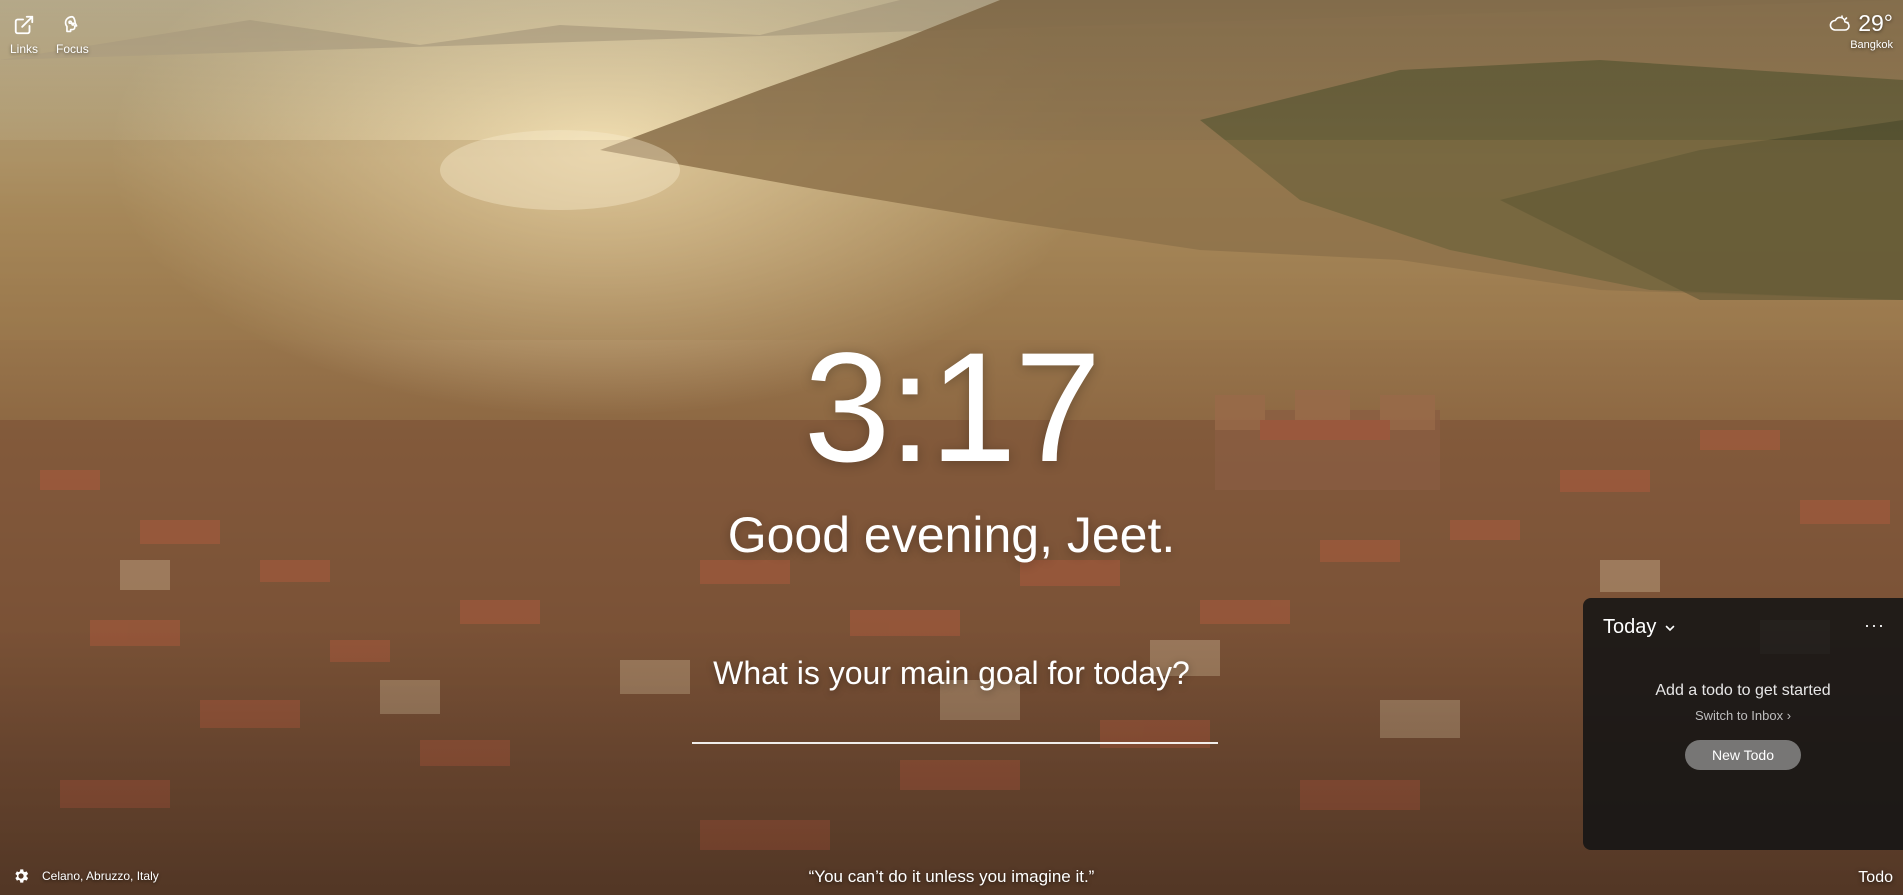  I want to click on weather-widget: 29° Bangkok, so click(1860, 30).